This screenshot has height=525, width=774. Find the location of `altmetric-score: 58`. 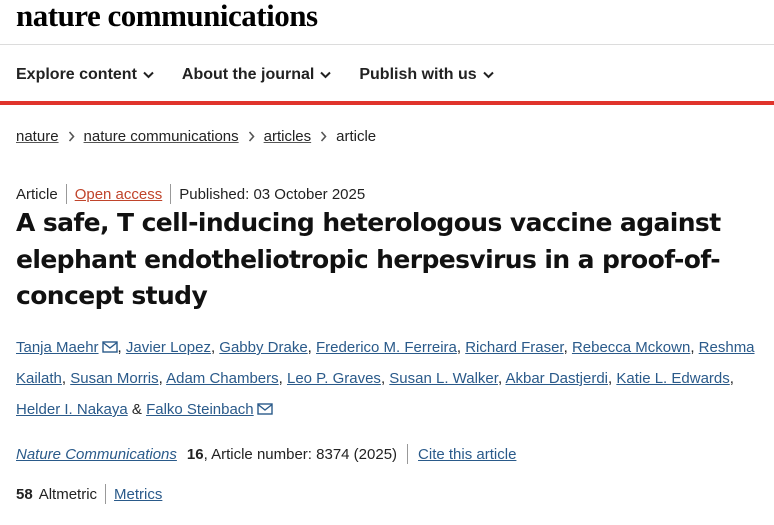

altmetric-score: 58 is located at coordinates (24, 494).